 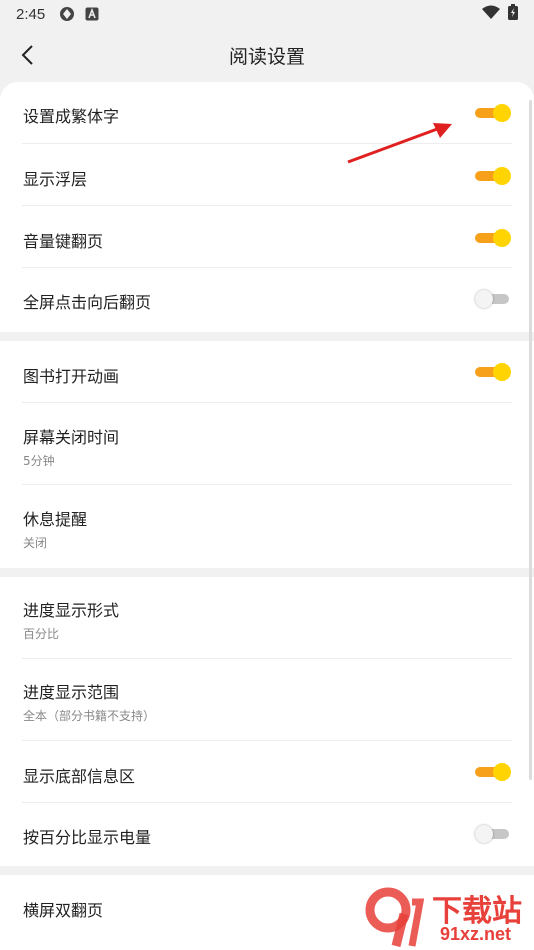 I want to click on traditional-chinese-toggle, so click(x=493, y=113).